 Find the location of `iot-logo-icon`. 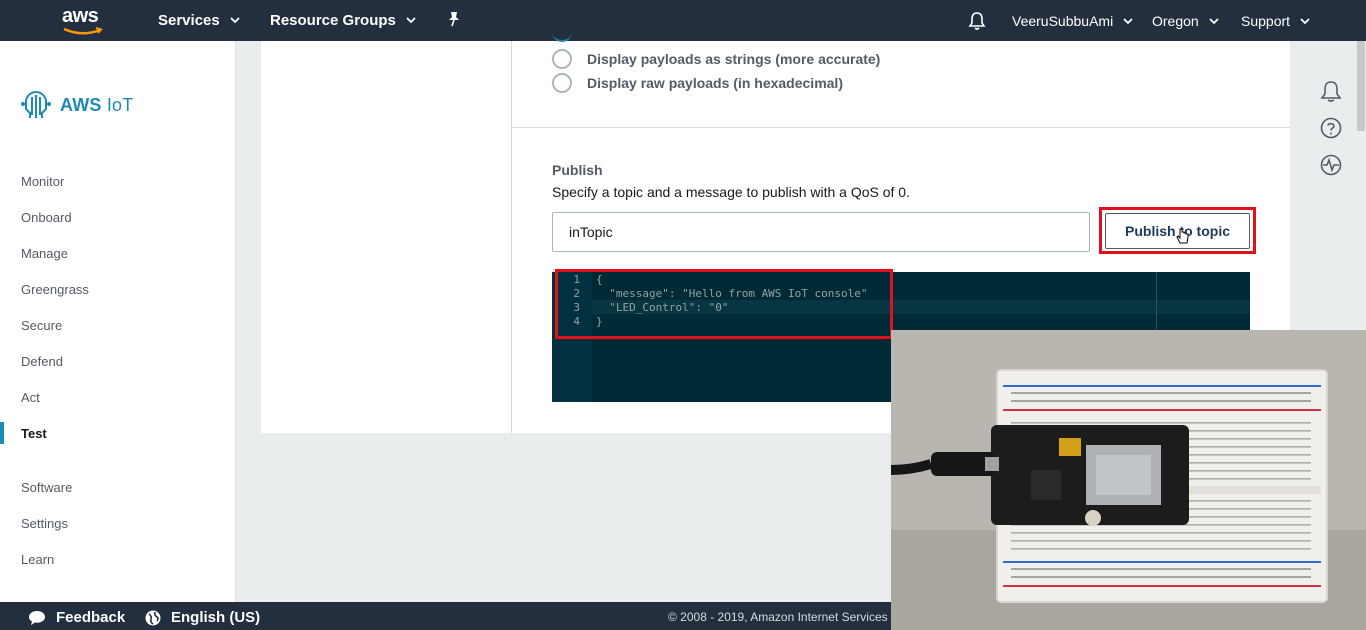

iot-logo-icon is located at coordinates (36, 104).